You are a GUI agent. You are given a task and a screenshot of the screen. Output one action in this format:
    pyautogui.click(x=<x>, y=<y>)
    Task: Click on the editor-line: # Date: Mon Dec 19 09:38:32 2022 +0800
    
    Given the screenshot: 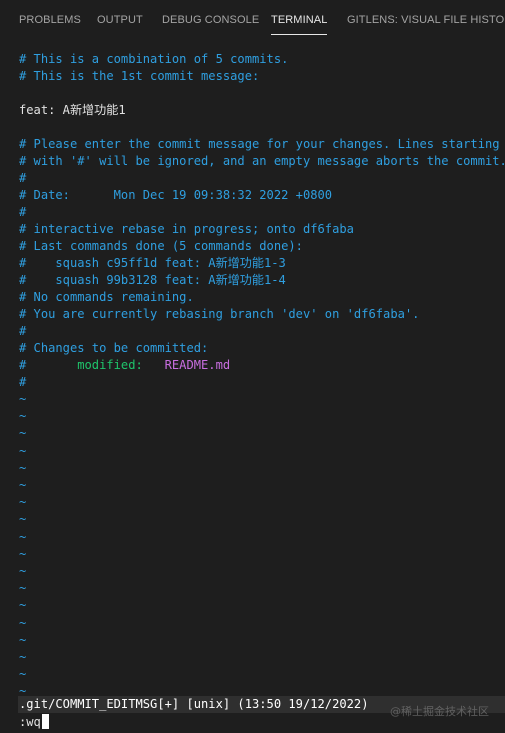 What is the action you would take?
    pyautogui.click(x=176, y=195)
    